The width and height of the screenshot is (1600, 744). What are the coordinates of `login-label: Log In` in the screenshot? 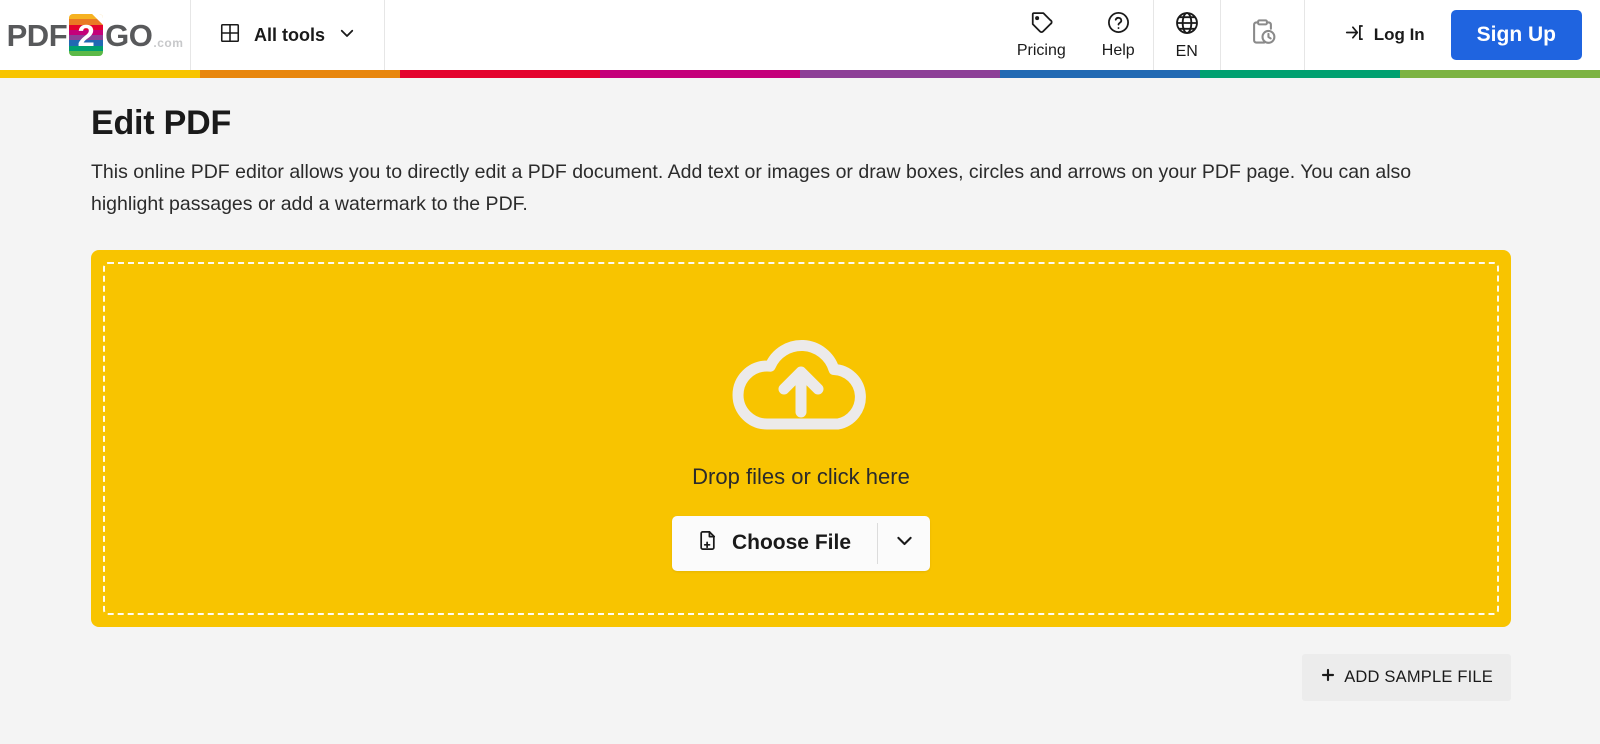 It's located at (1399, 34).